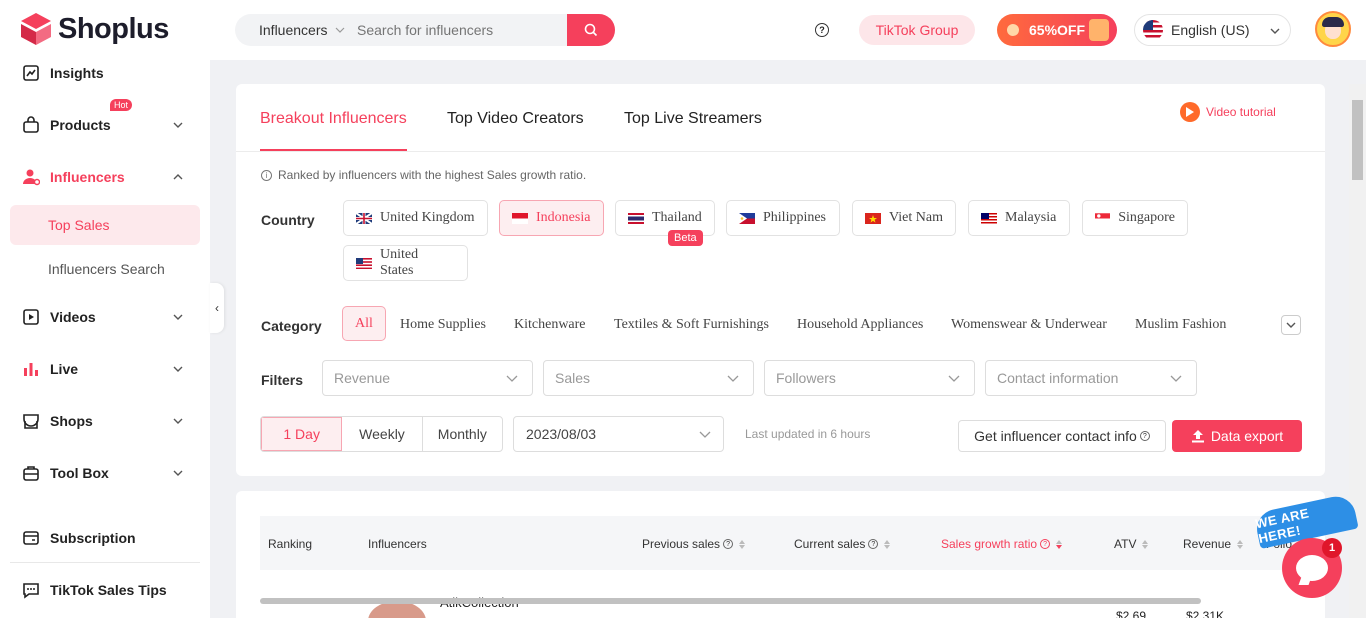  I want to click on thailand-flag-icon, so click(636, 218).